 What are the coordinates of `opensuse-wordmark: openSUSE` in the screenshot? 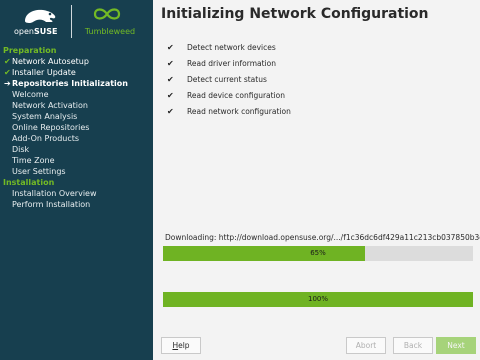 It's located at (36, 31).